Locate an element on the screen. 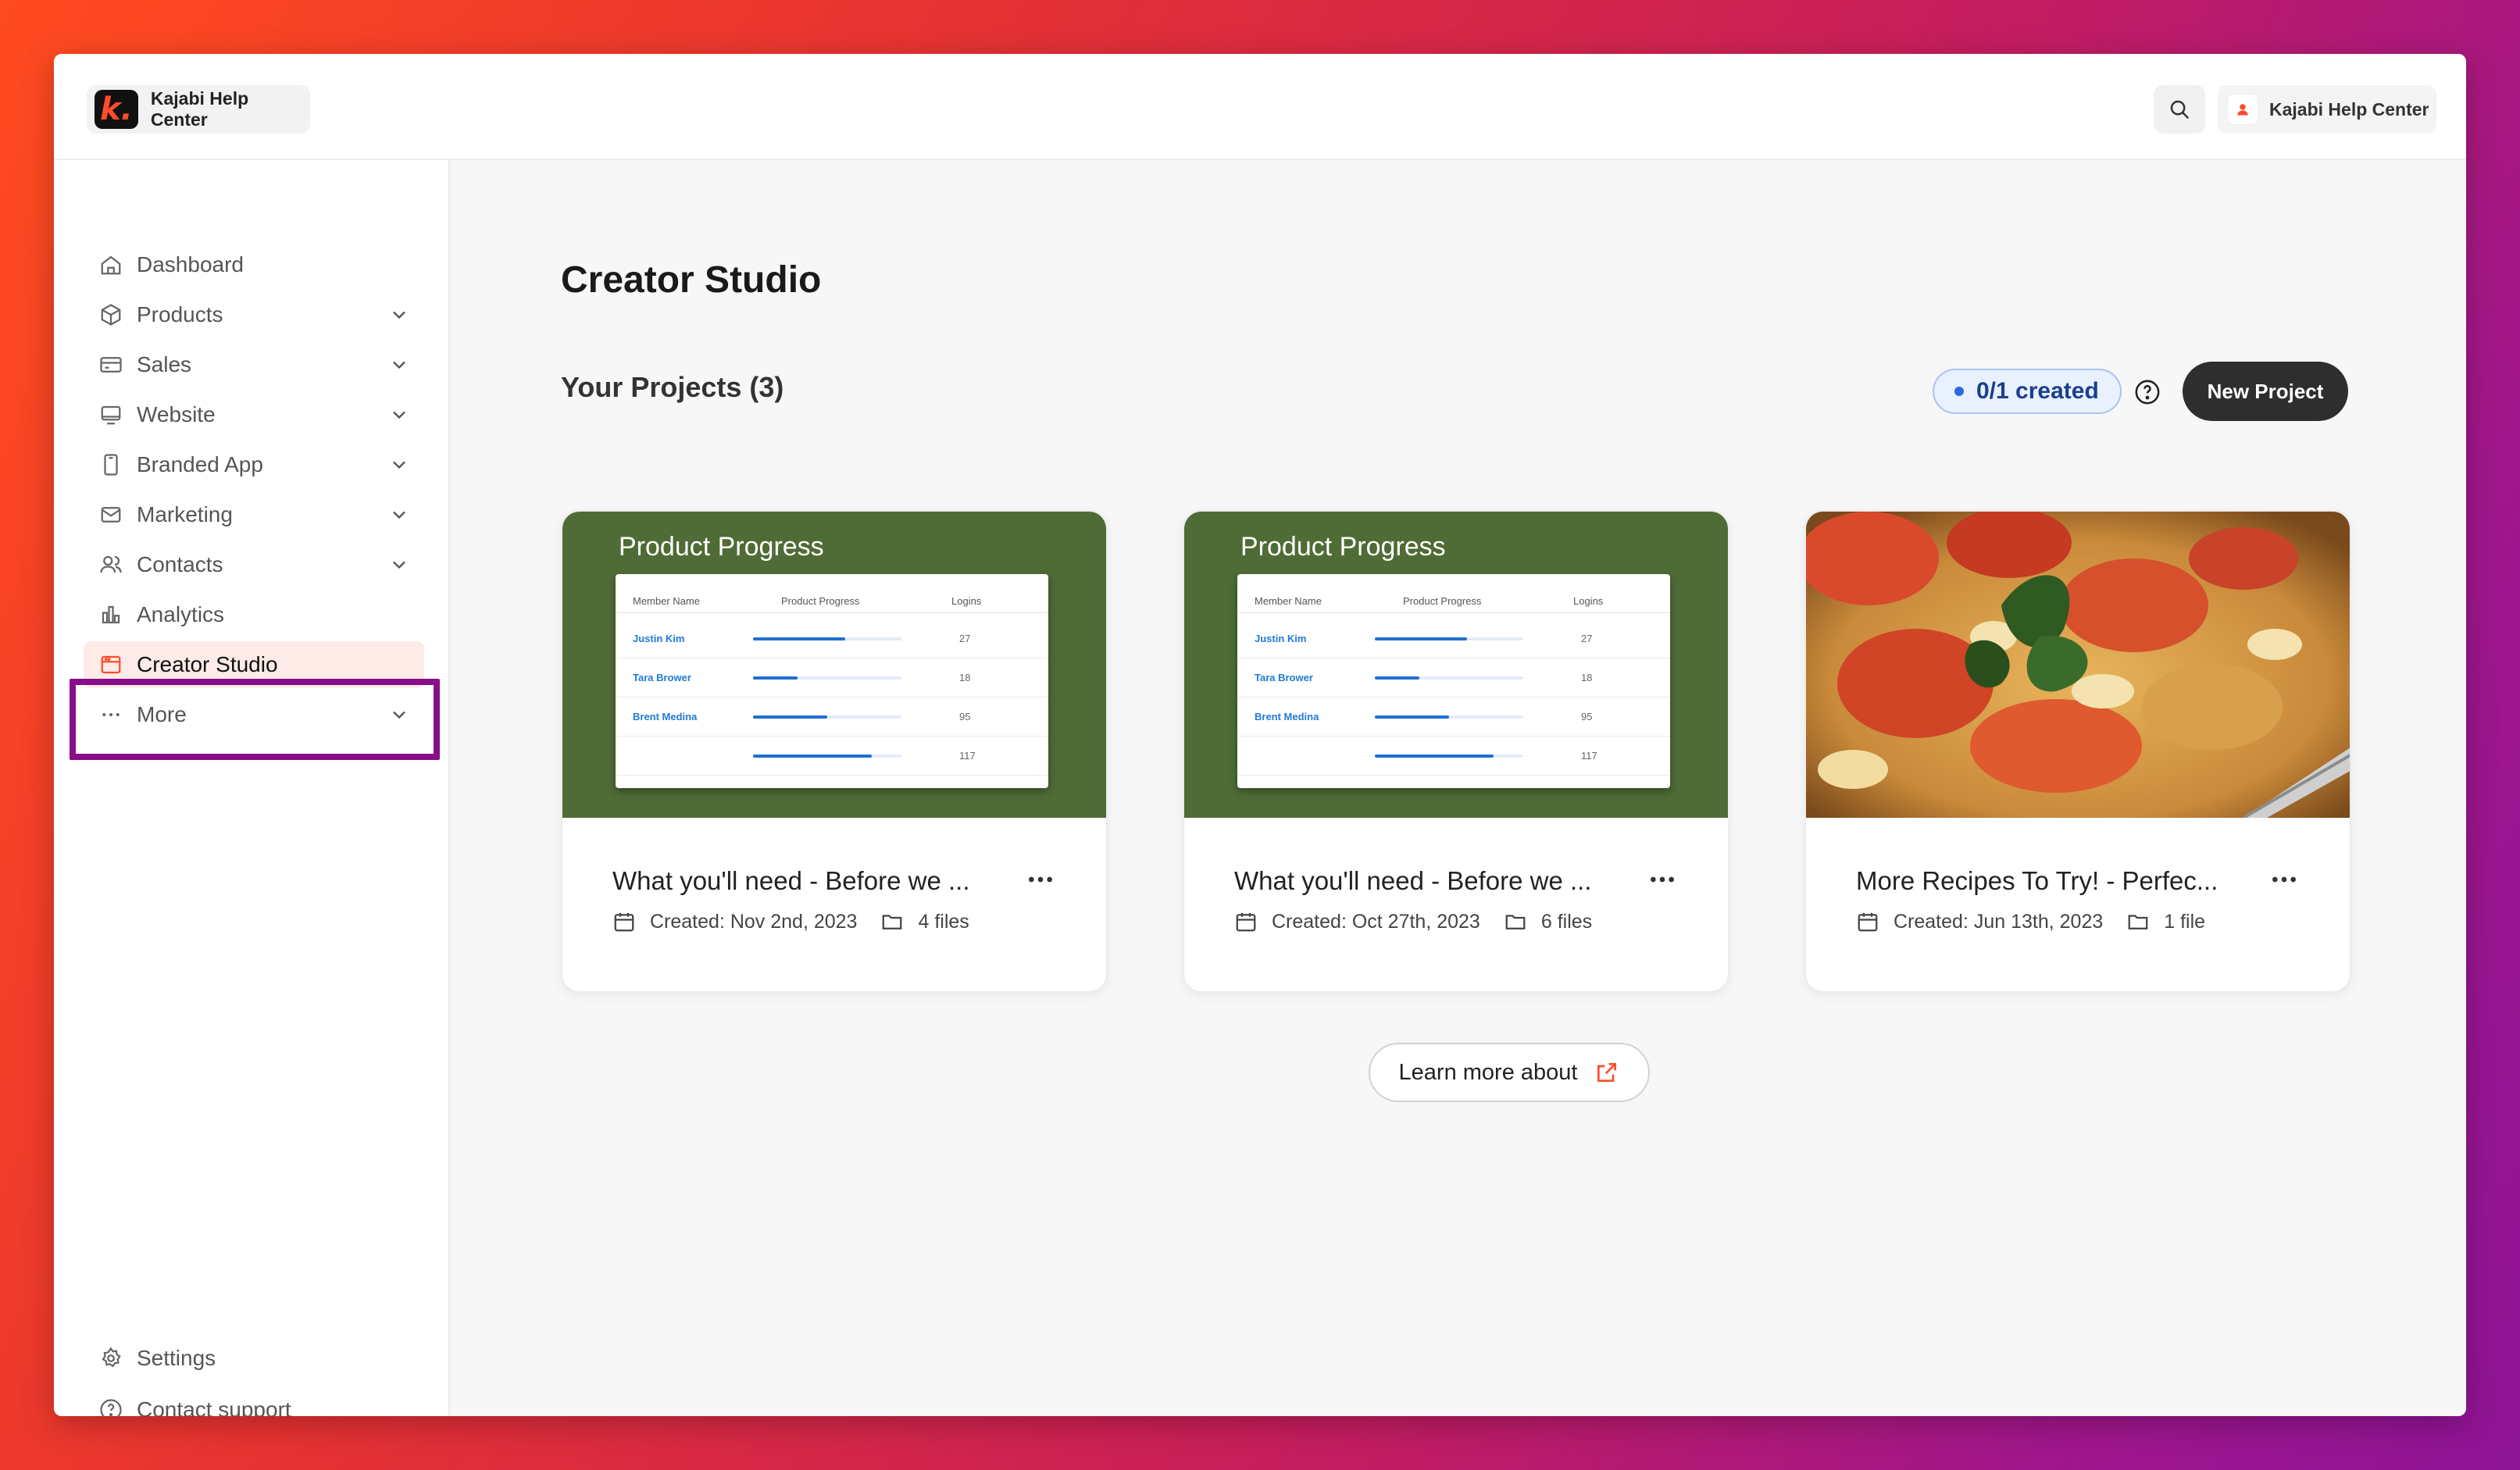 Image resolution: width=2520 pixels, height=1470 pixels. project-meta: Created: Oct 27th, 2023 6 files is located at coordinates (1413, 921).